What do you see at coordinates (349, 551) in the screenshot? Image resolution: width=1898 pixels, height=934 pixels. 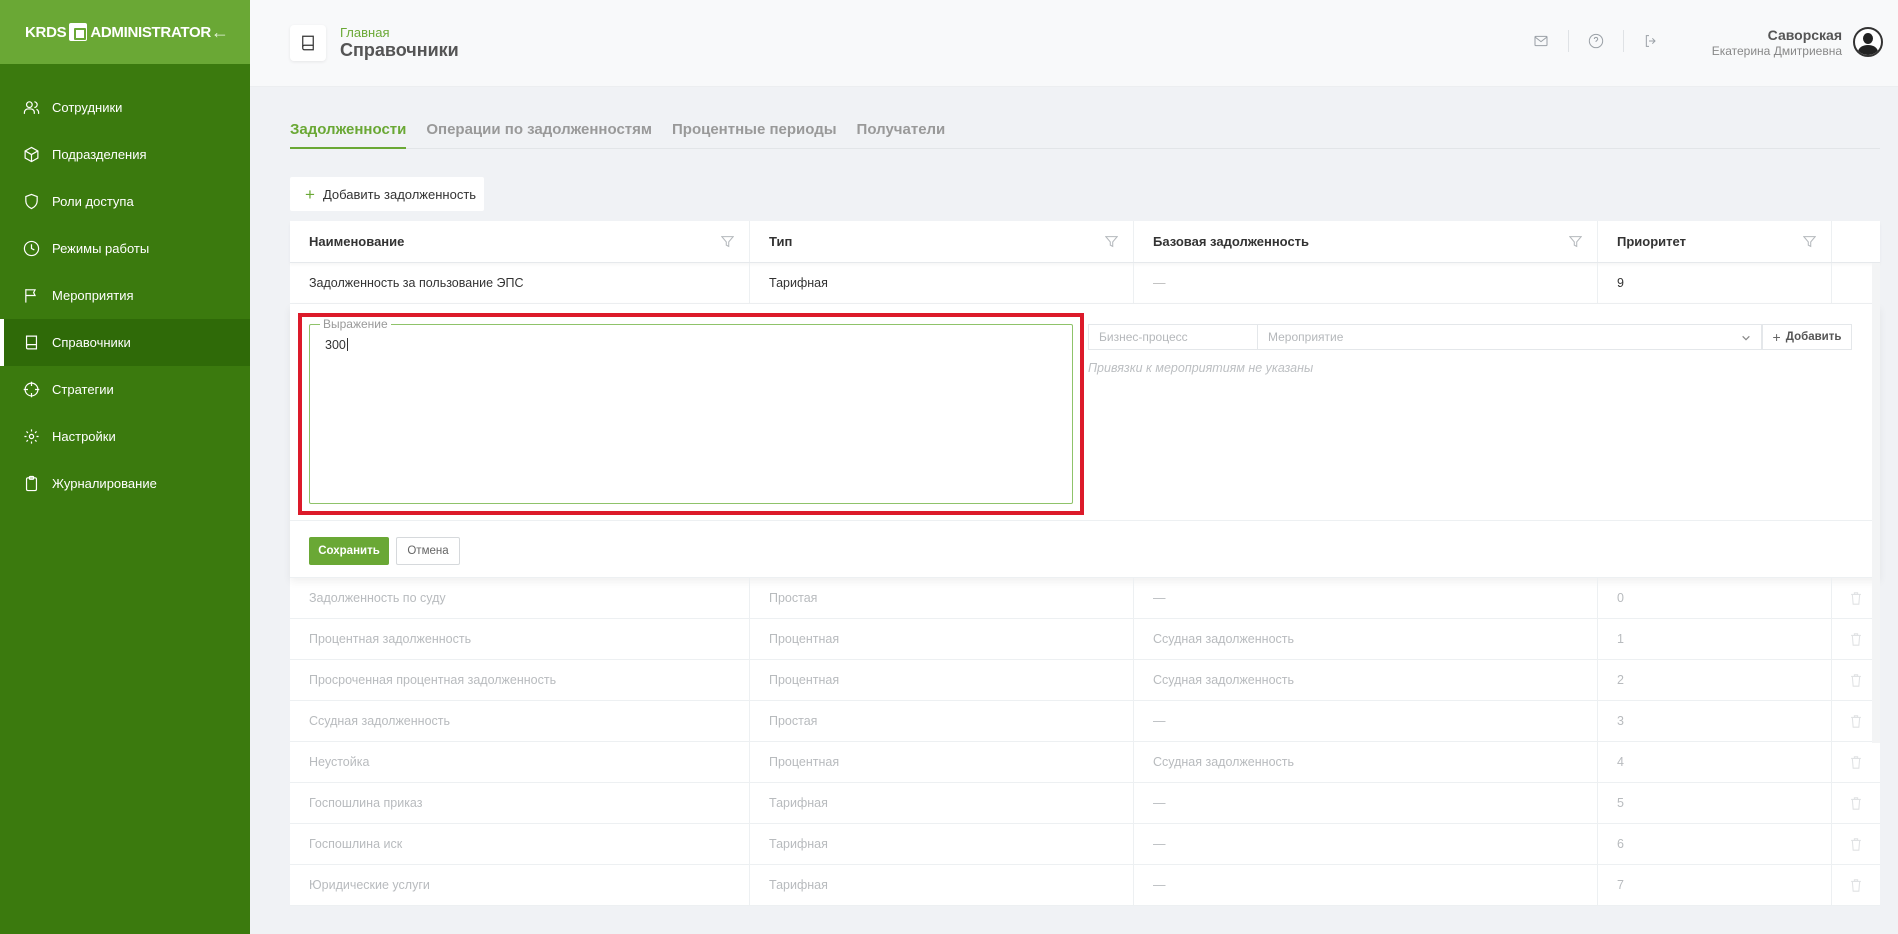 I see `save-button: Сохранить` at bounding box center [349, 551].